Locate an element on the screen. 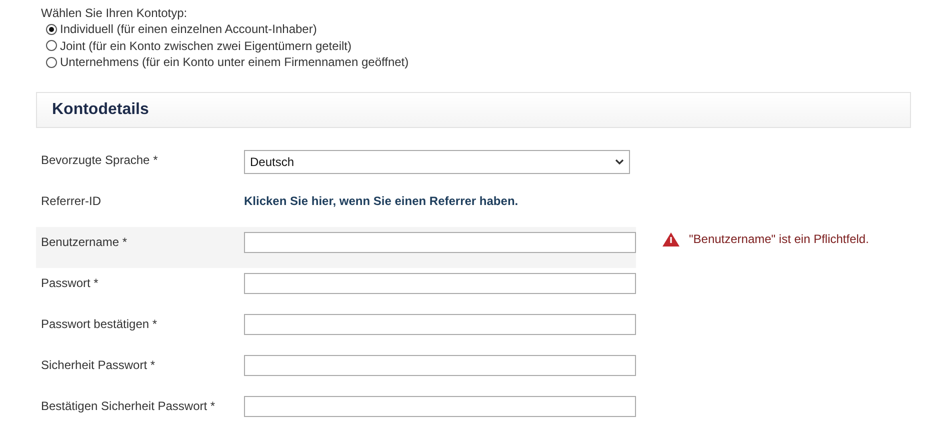 The image size is (947, 429). warning-icon is located at coordinates (671, 239).